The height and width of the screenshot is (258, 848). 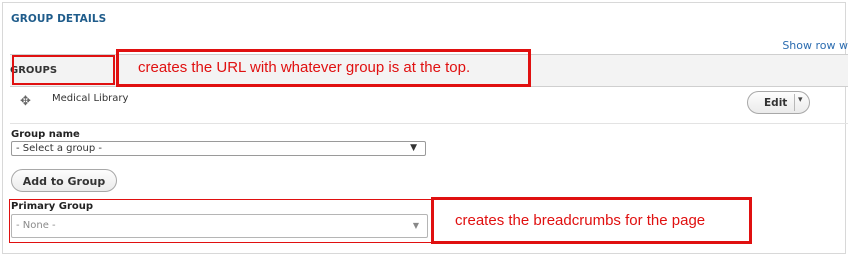 I want to click on primary-group-selected: - None -, so click(x=36, y=225).